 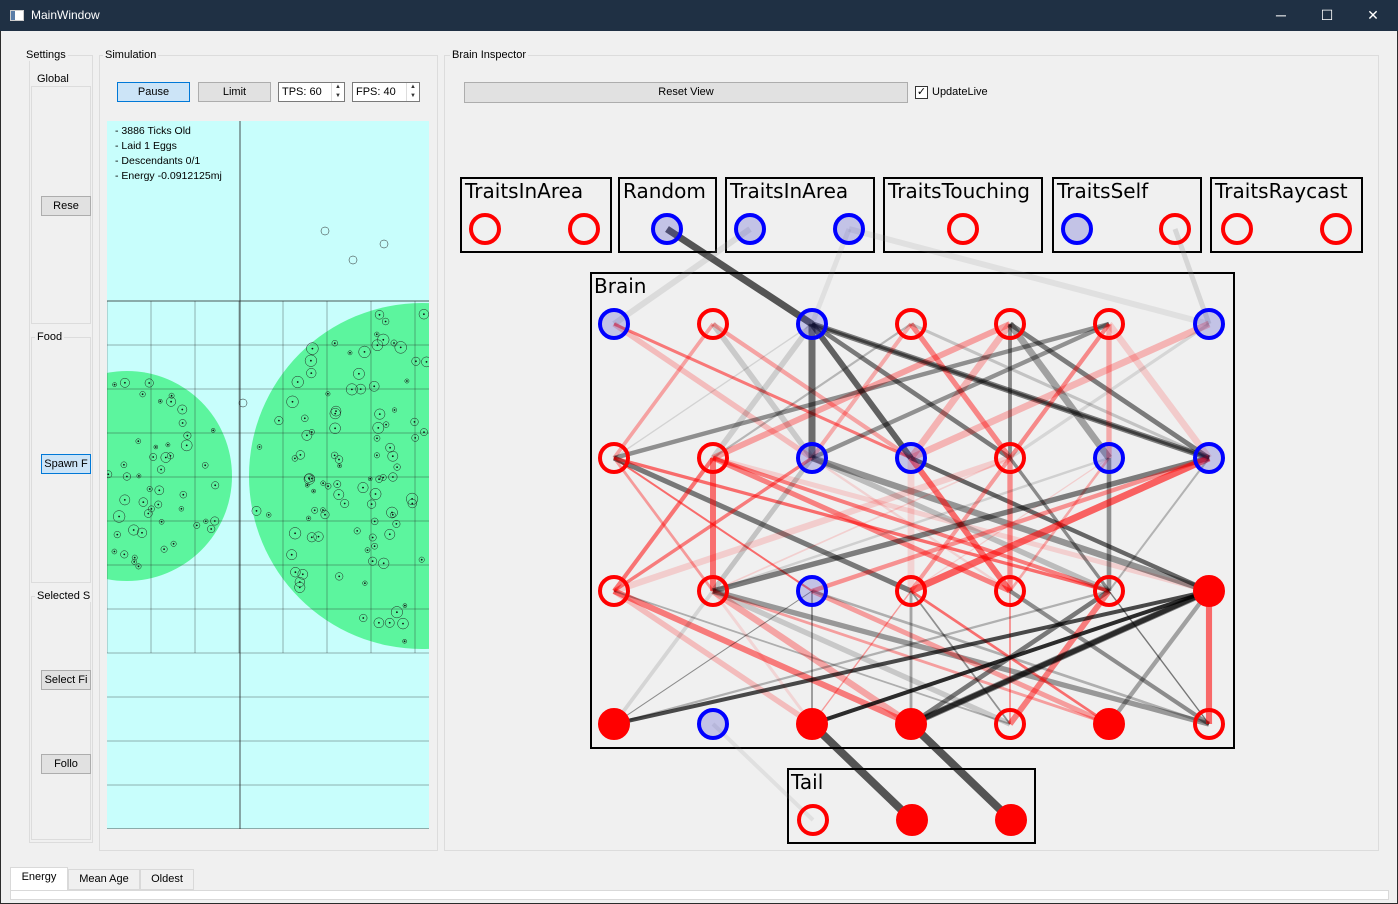 I want to click on tps-spinbox: TPS: 60 ▲ ▼, so click(x=311, y=92).